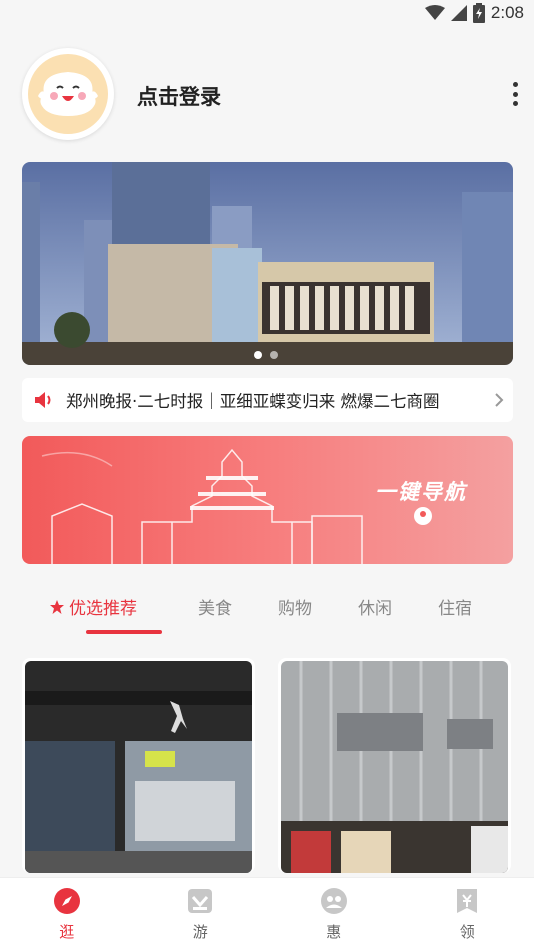  I want to click on more-menu-button, so click(515, 94).